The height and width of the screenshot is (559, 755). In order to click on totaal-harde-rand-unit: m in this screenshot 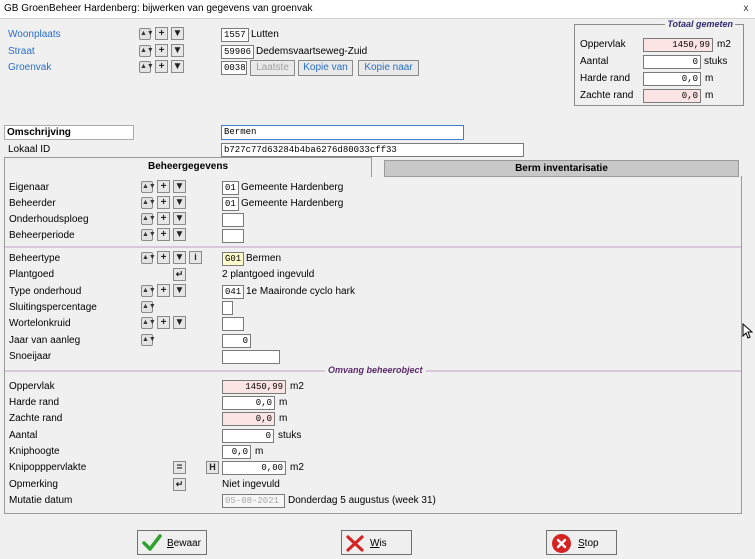, I will do `click(709, 78)`.